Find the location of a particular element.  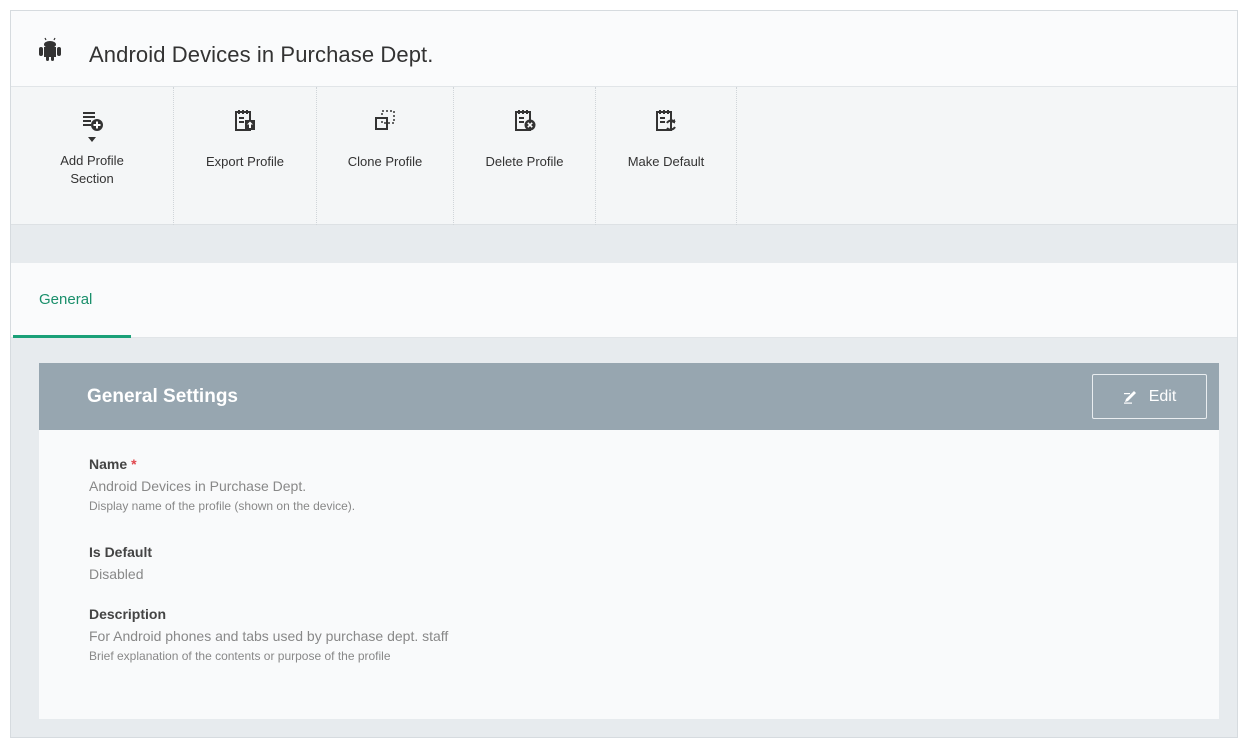

export-profile-button: Export Profile is located at coordinates (245, 156).